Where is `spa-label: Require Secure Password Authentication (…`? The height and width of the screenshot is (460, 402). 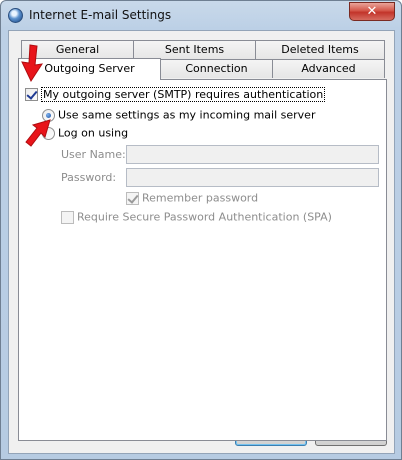
spa-label: Require Secure Password Authentication (… is located at coordinates (204, 217).